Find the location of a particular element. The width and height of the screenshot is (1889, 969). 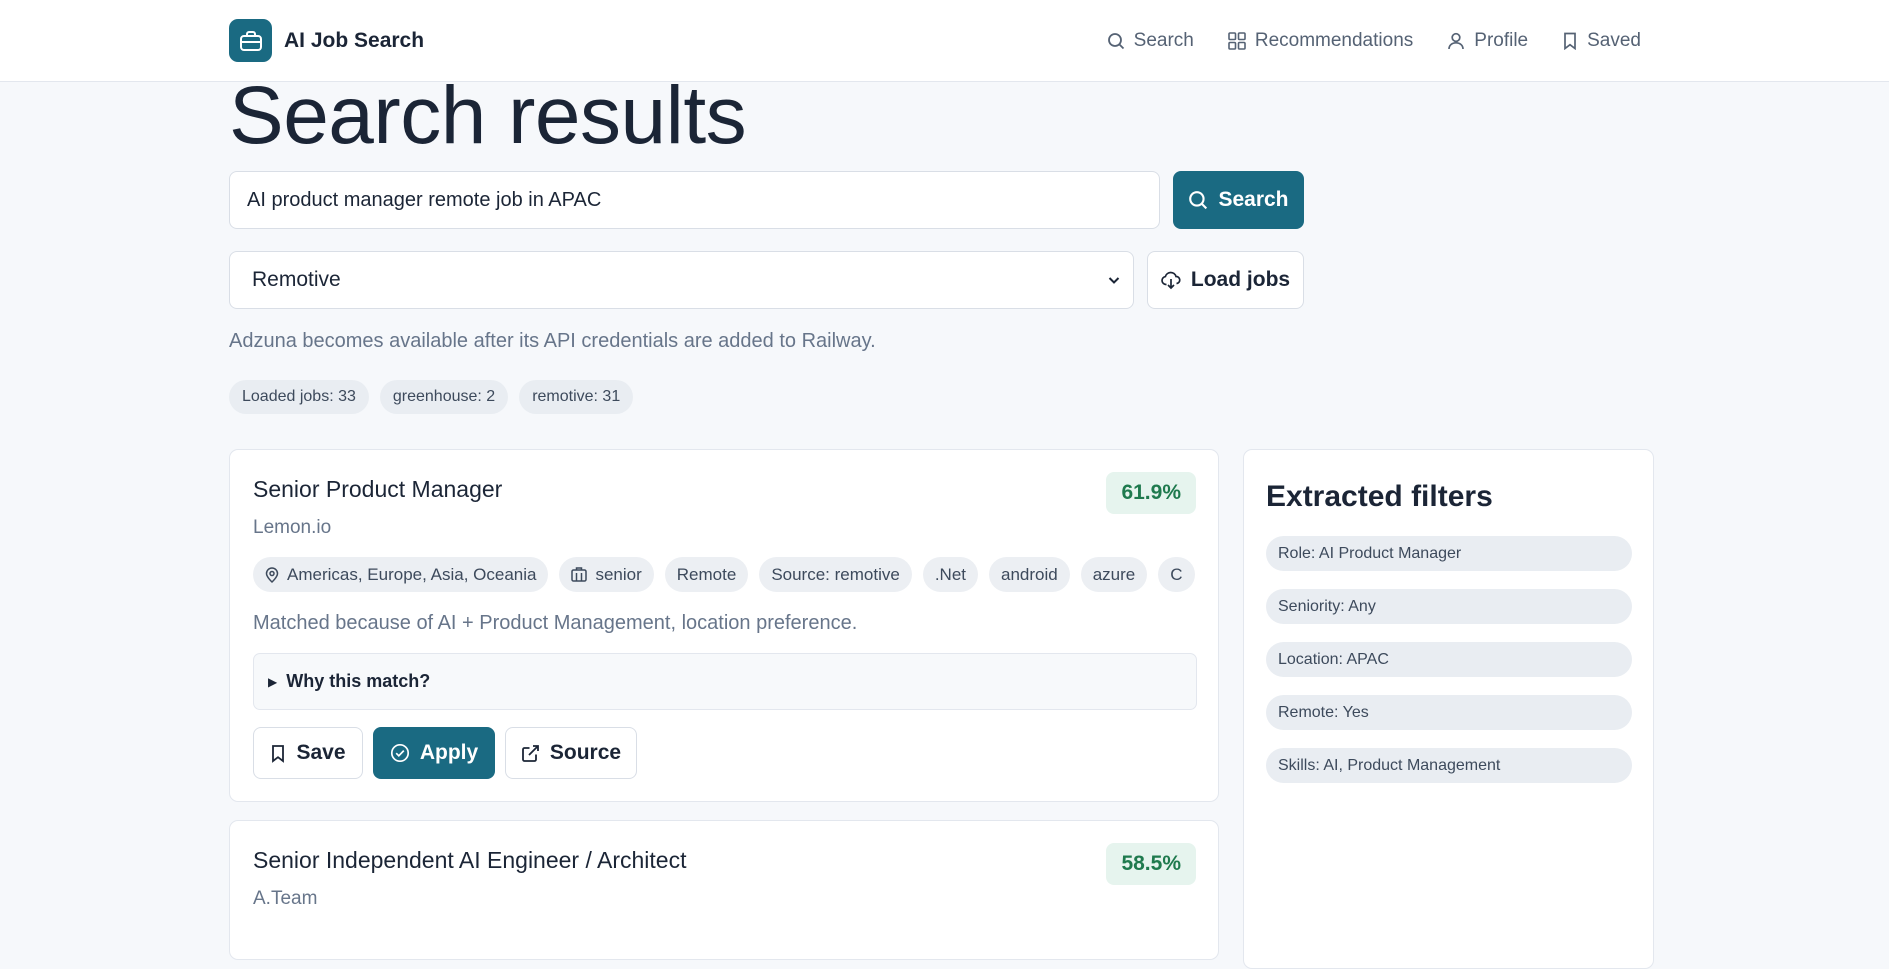

nav-item-profile: Profile is located at coordinates (1487, 41).